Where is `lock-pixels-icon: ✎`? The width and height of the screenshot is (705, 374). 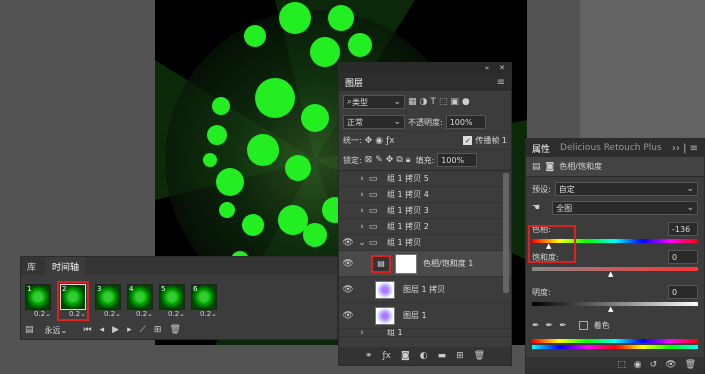
lock-pixels-icon: ✎ is located at coordinates (379, 160).